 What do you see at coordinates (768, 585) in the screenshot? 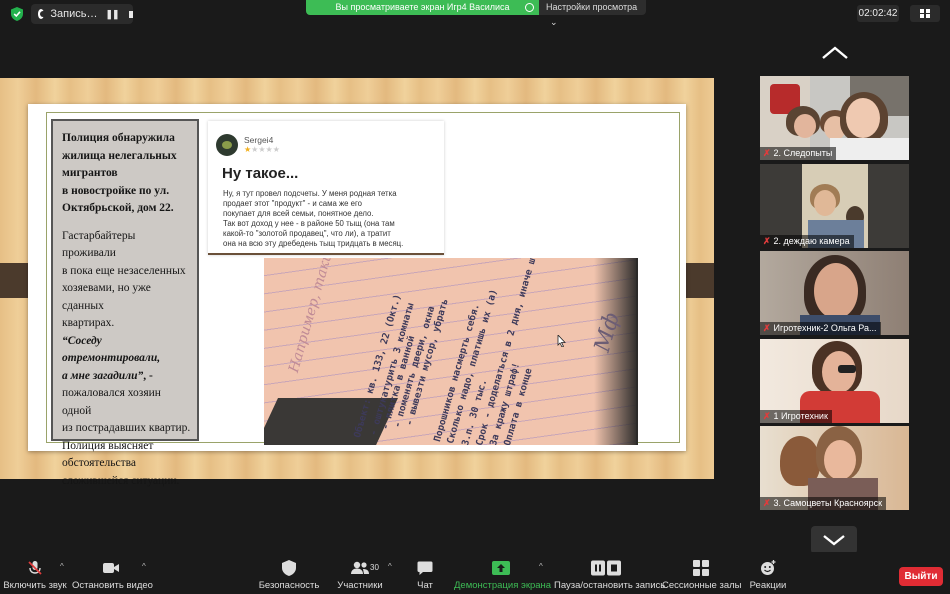
I see `reactions-label: Реакции` at bounding box center [768, 585].